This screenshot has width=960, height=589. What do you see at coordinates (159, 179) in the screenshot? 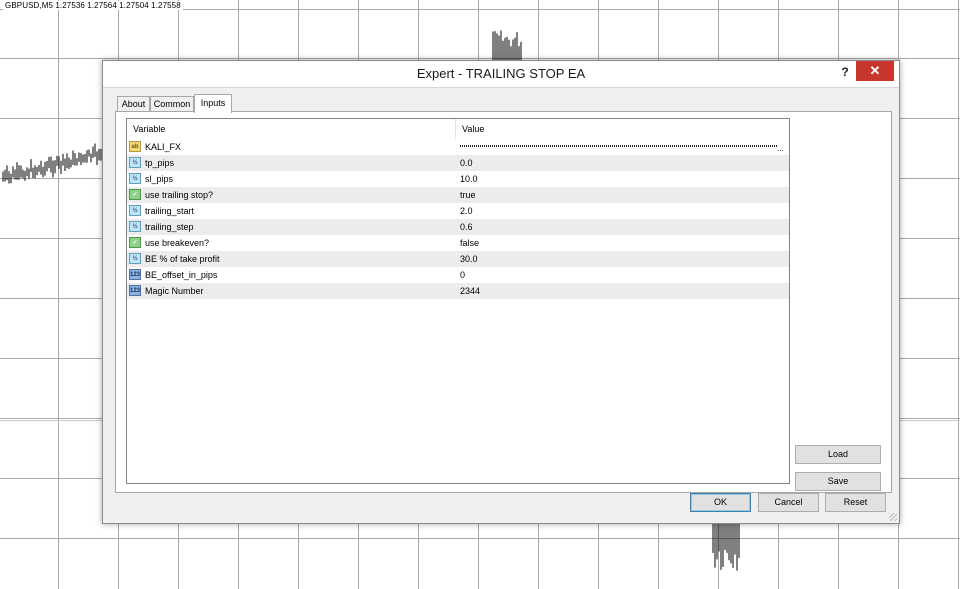
I see `row-variable: sl_pips` at bounding box center [159, 179].